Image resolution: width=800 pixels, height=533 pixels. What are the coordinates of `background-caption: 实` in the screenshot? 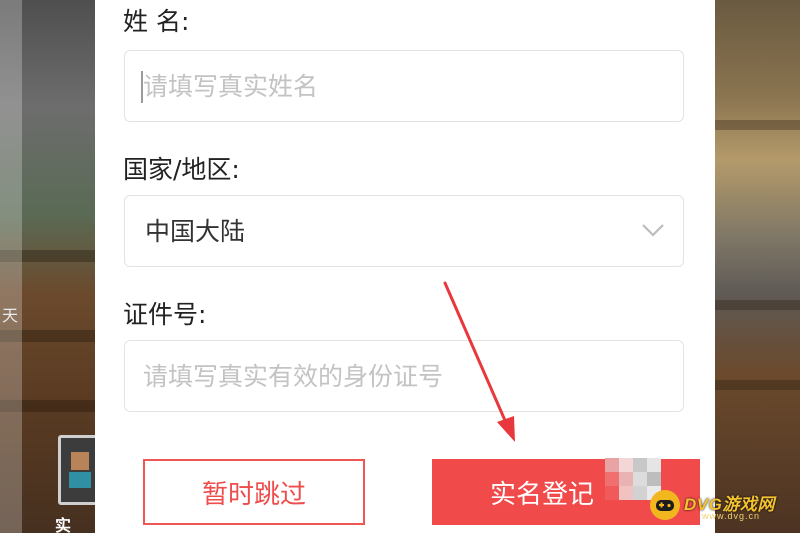 It's located at (63, 524).